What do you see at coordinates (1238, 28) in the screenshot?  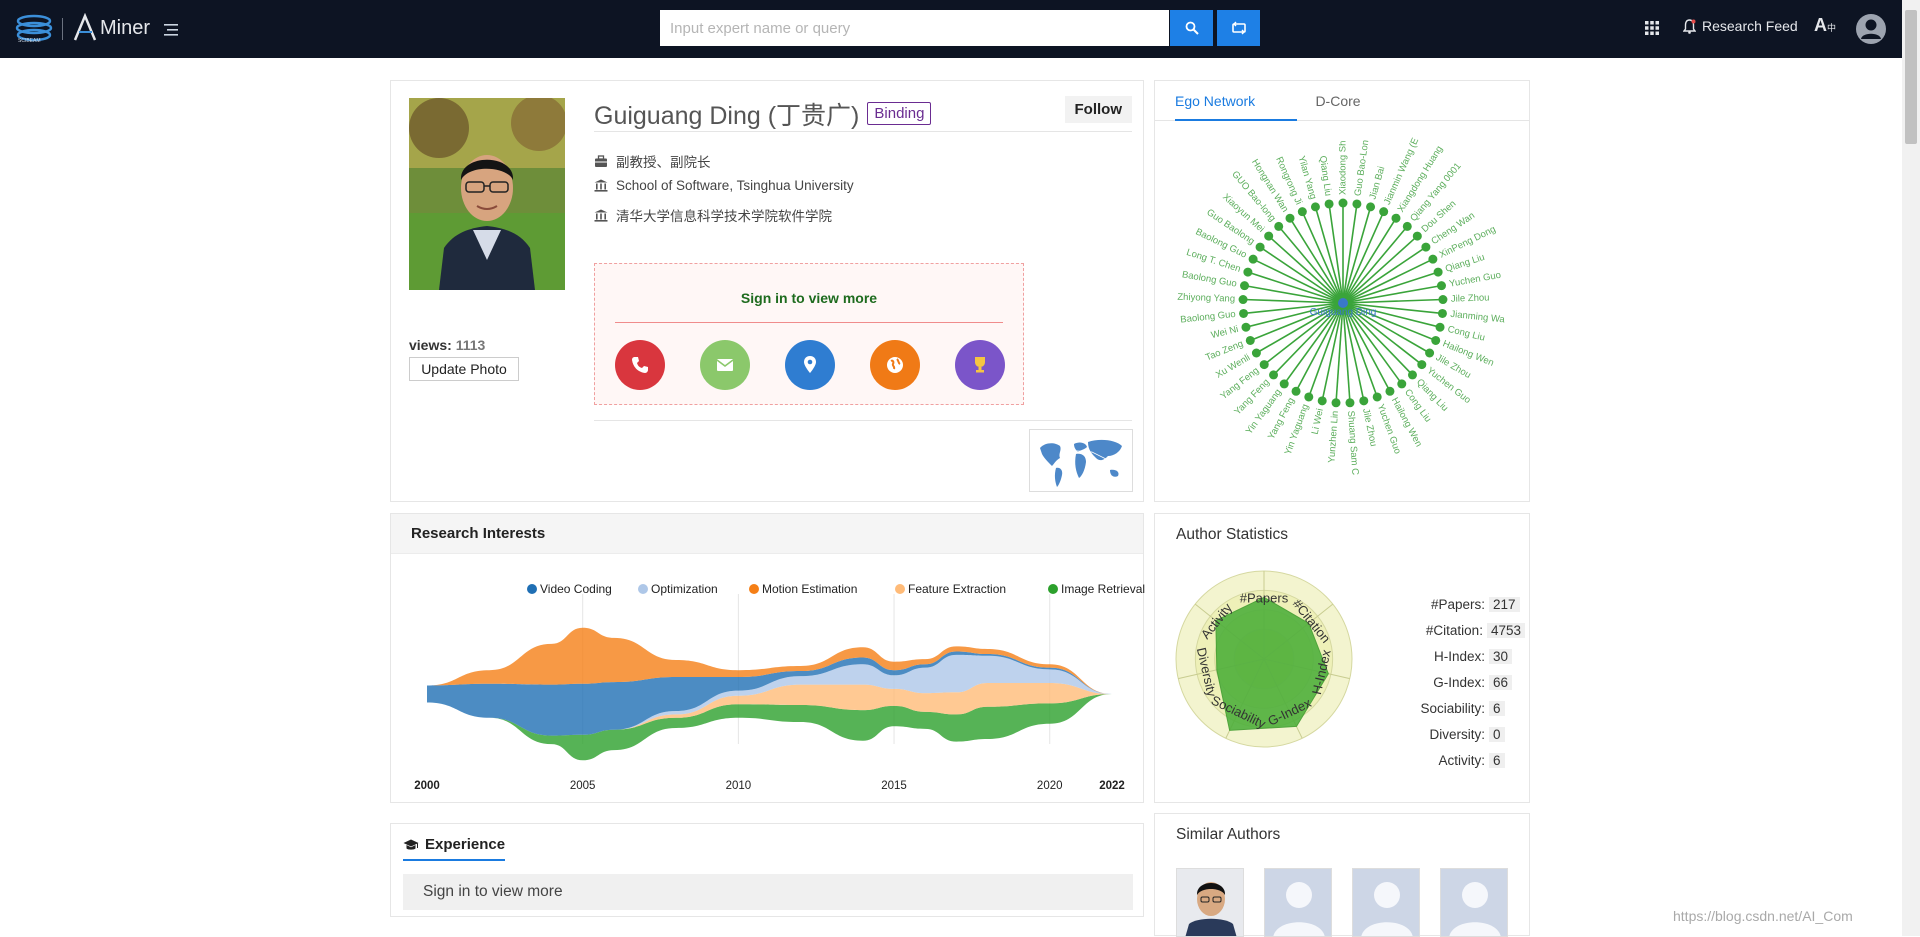 I see `switch-search-mode-button` at bounding box center [1238, 28].